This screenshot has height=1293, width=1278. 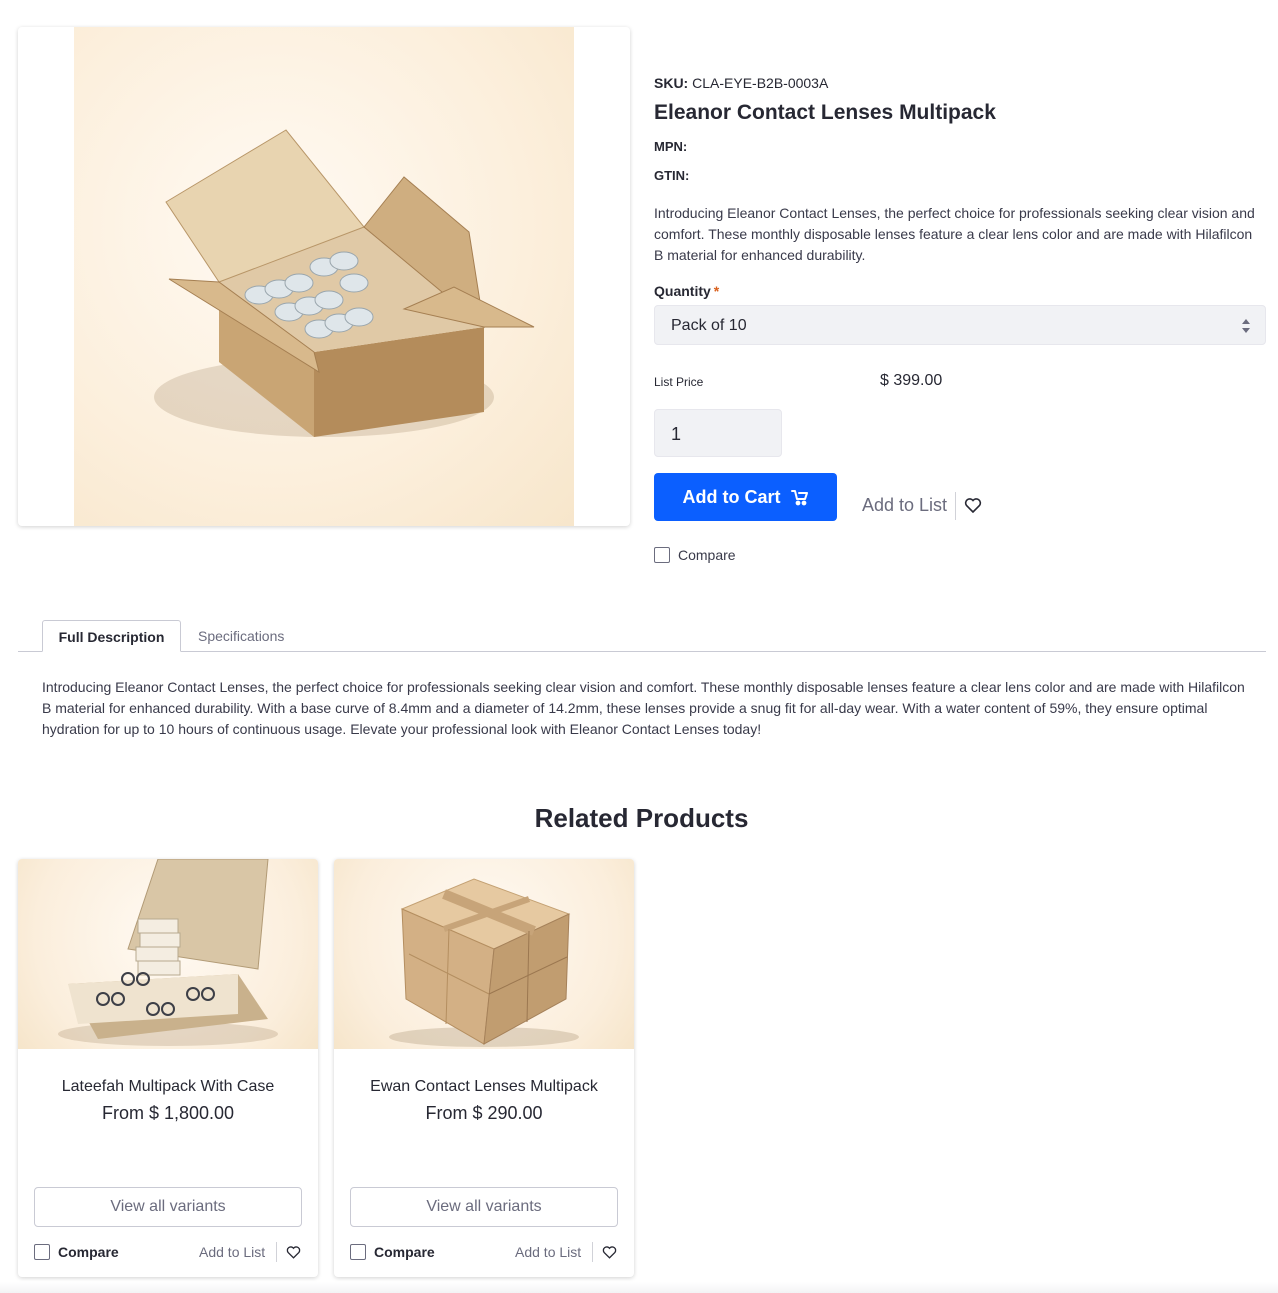 What do you see at coordinates (484, 1087) in the screenshot?
I see `product-name: Ewan Contact Lenses Multipack` at bounding box center [484, 1087].